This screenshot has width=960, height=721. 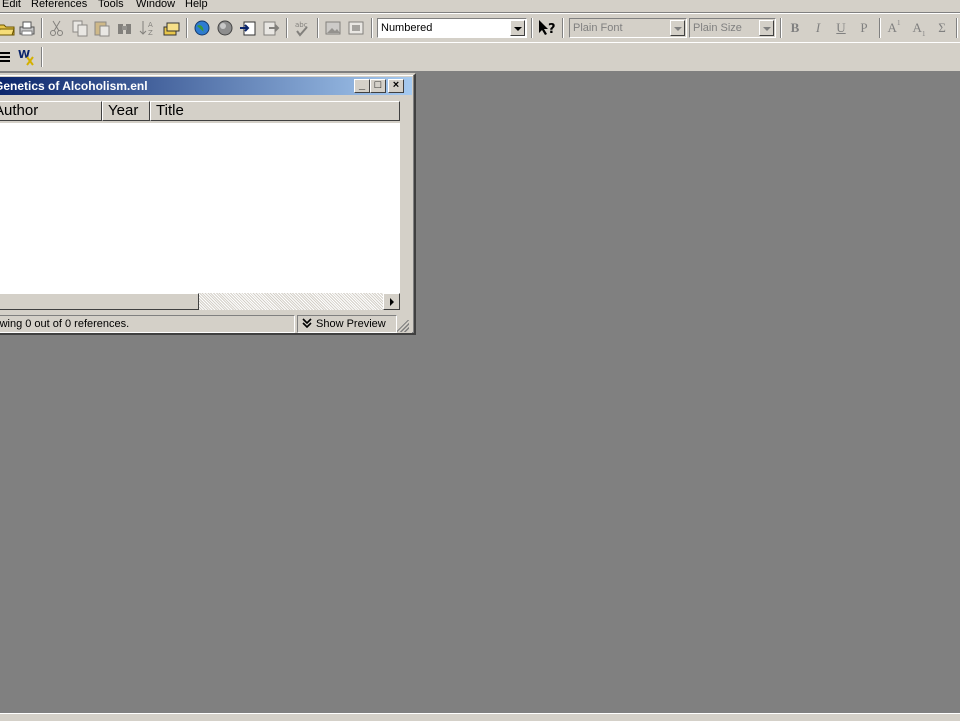 I want to click on superscript-button: A1, so click(x=894, y=28).